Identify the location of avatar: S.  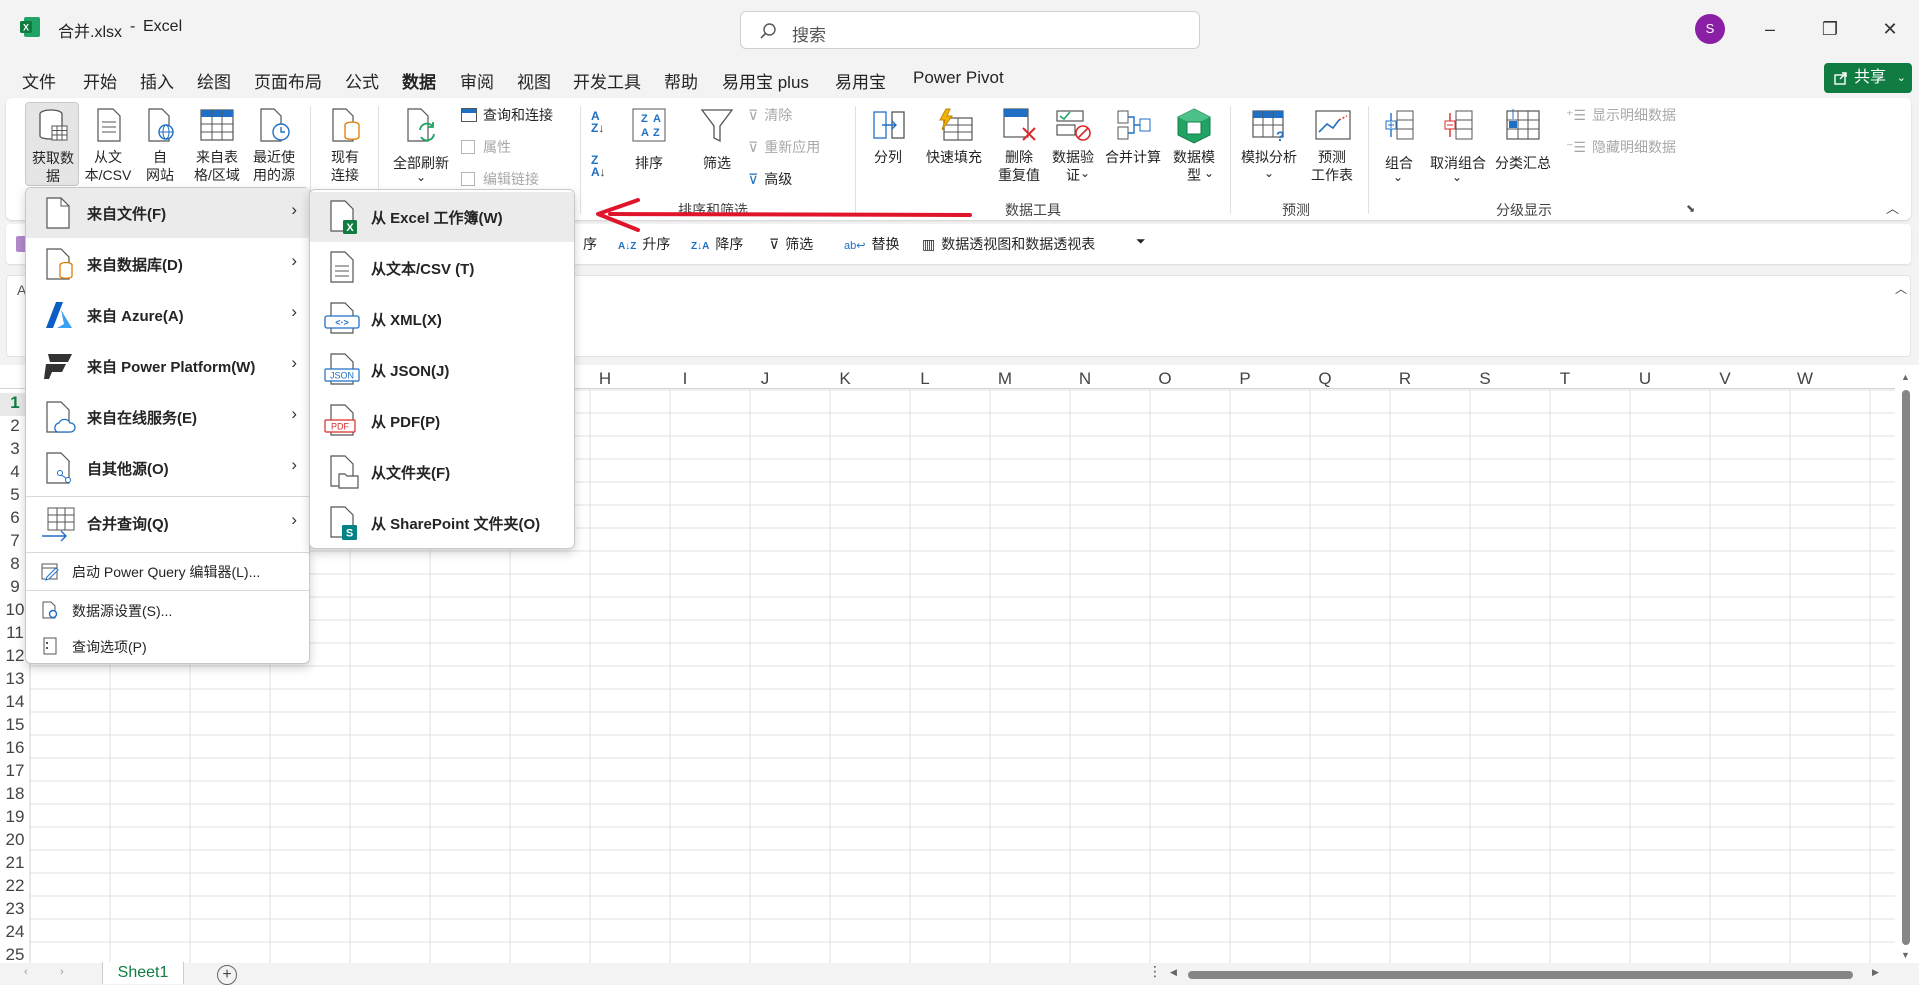
(1710, 29).